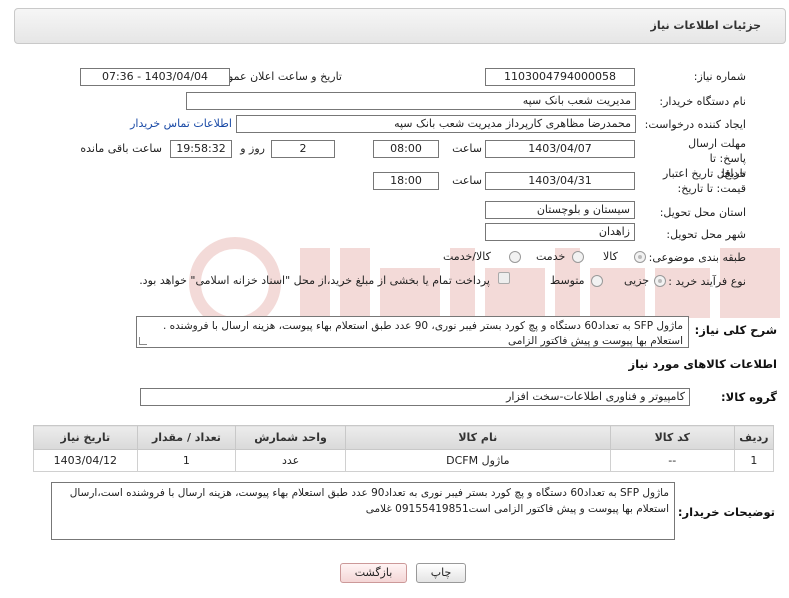  What do you see at coordinates (672, 437) in the screenshot?
I see `col-code: کد کالا` at bounding box center [672, 437].